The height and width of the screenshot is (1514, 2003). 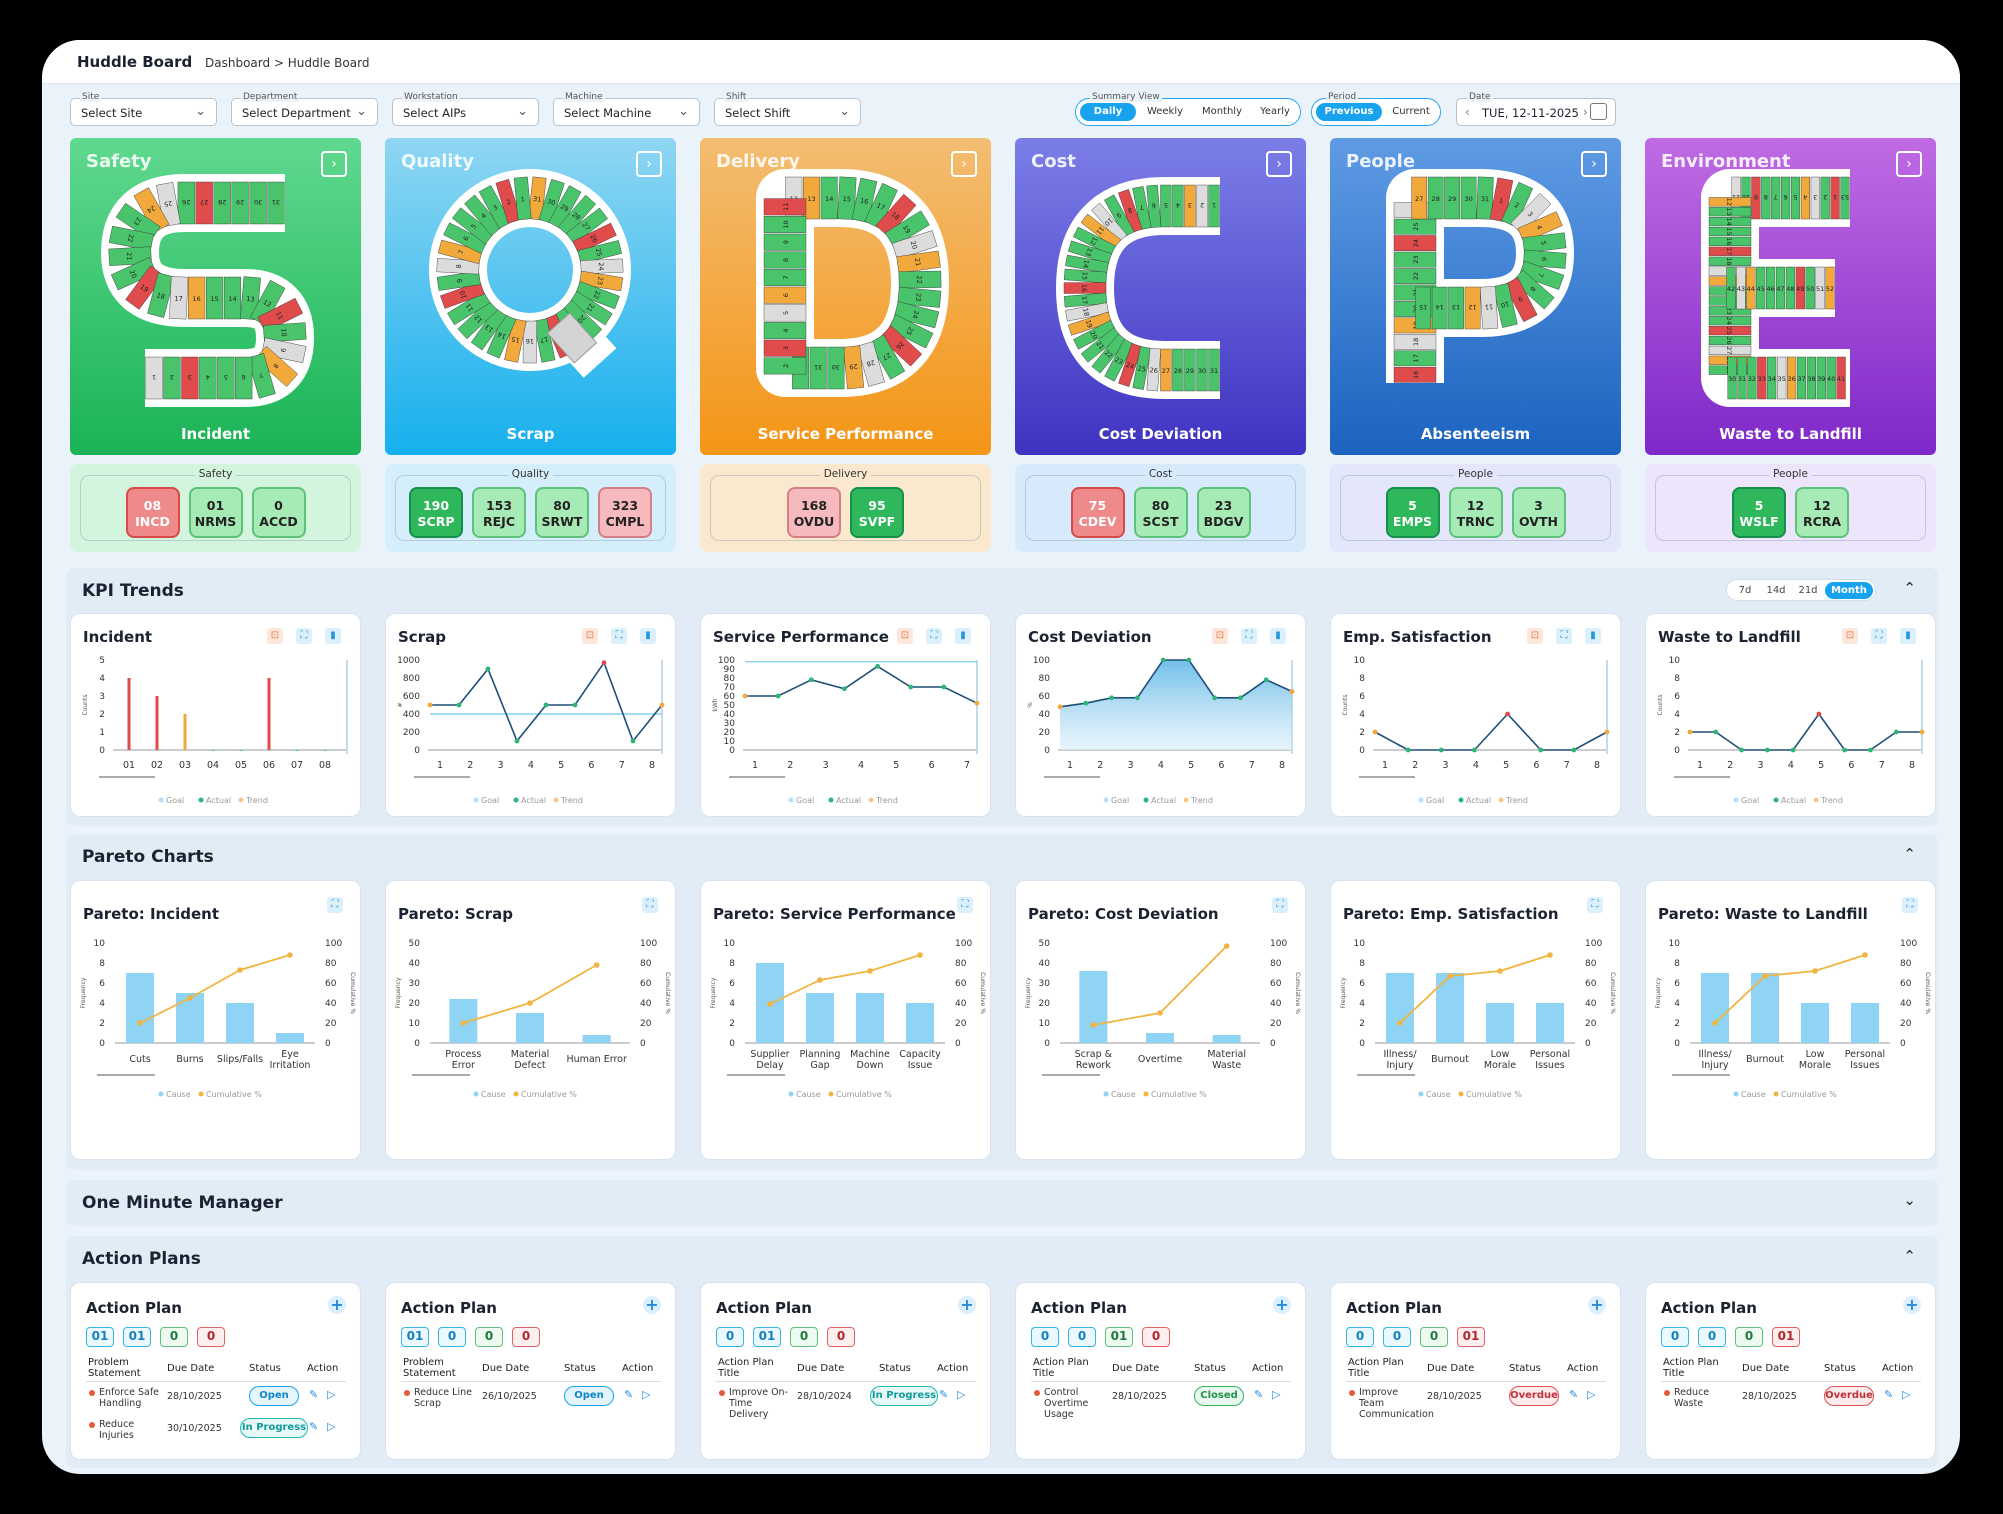 What do you see at coordinates (1415, 342) in the screenshot?
I see `day-tile: 18` at bounding box center [1415, 342].